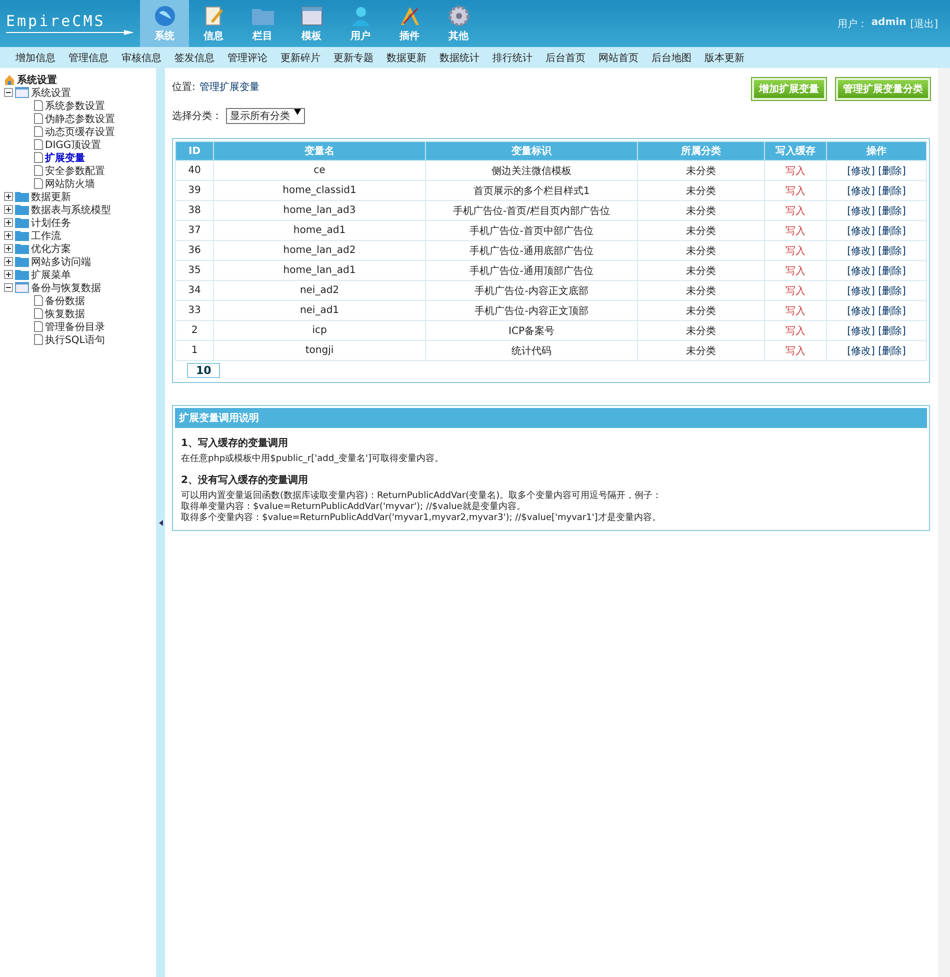 The width and height of the screenshot is (950, 977). What do you see at coordinates (197, 116) in the screenshot?
I see `filter-label: 选择分类：` at bounding box center [197, 116].